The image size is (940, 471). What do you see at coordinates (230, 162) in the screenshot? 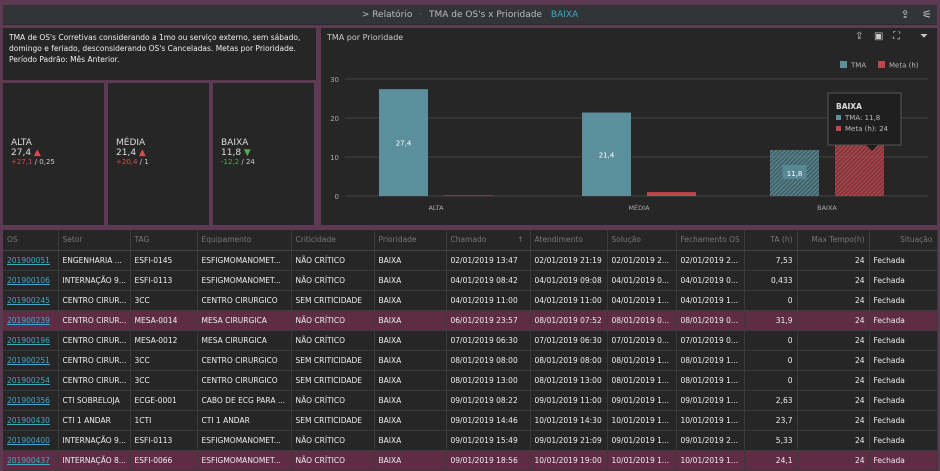
I see `kpi-delta: -12,2` at bounding box center [230, 162].